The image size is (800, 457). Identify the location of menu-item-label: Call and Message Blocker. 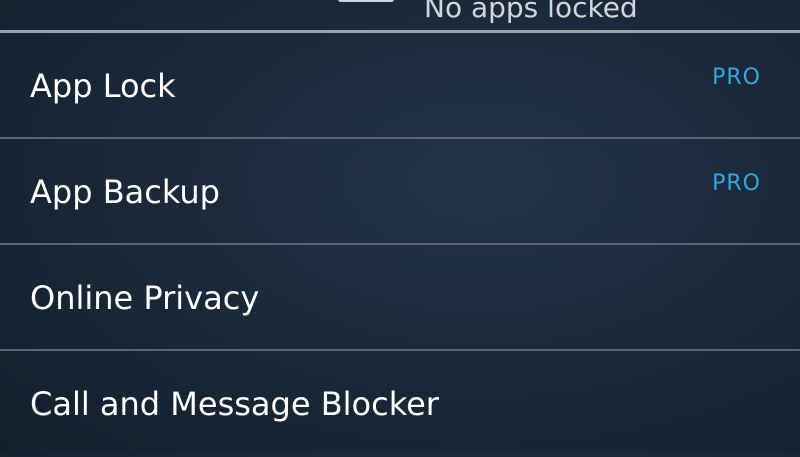
(234, 404).